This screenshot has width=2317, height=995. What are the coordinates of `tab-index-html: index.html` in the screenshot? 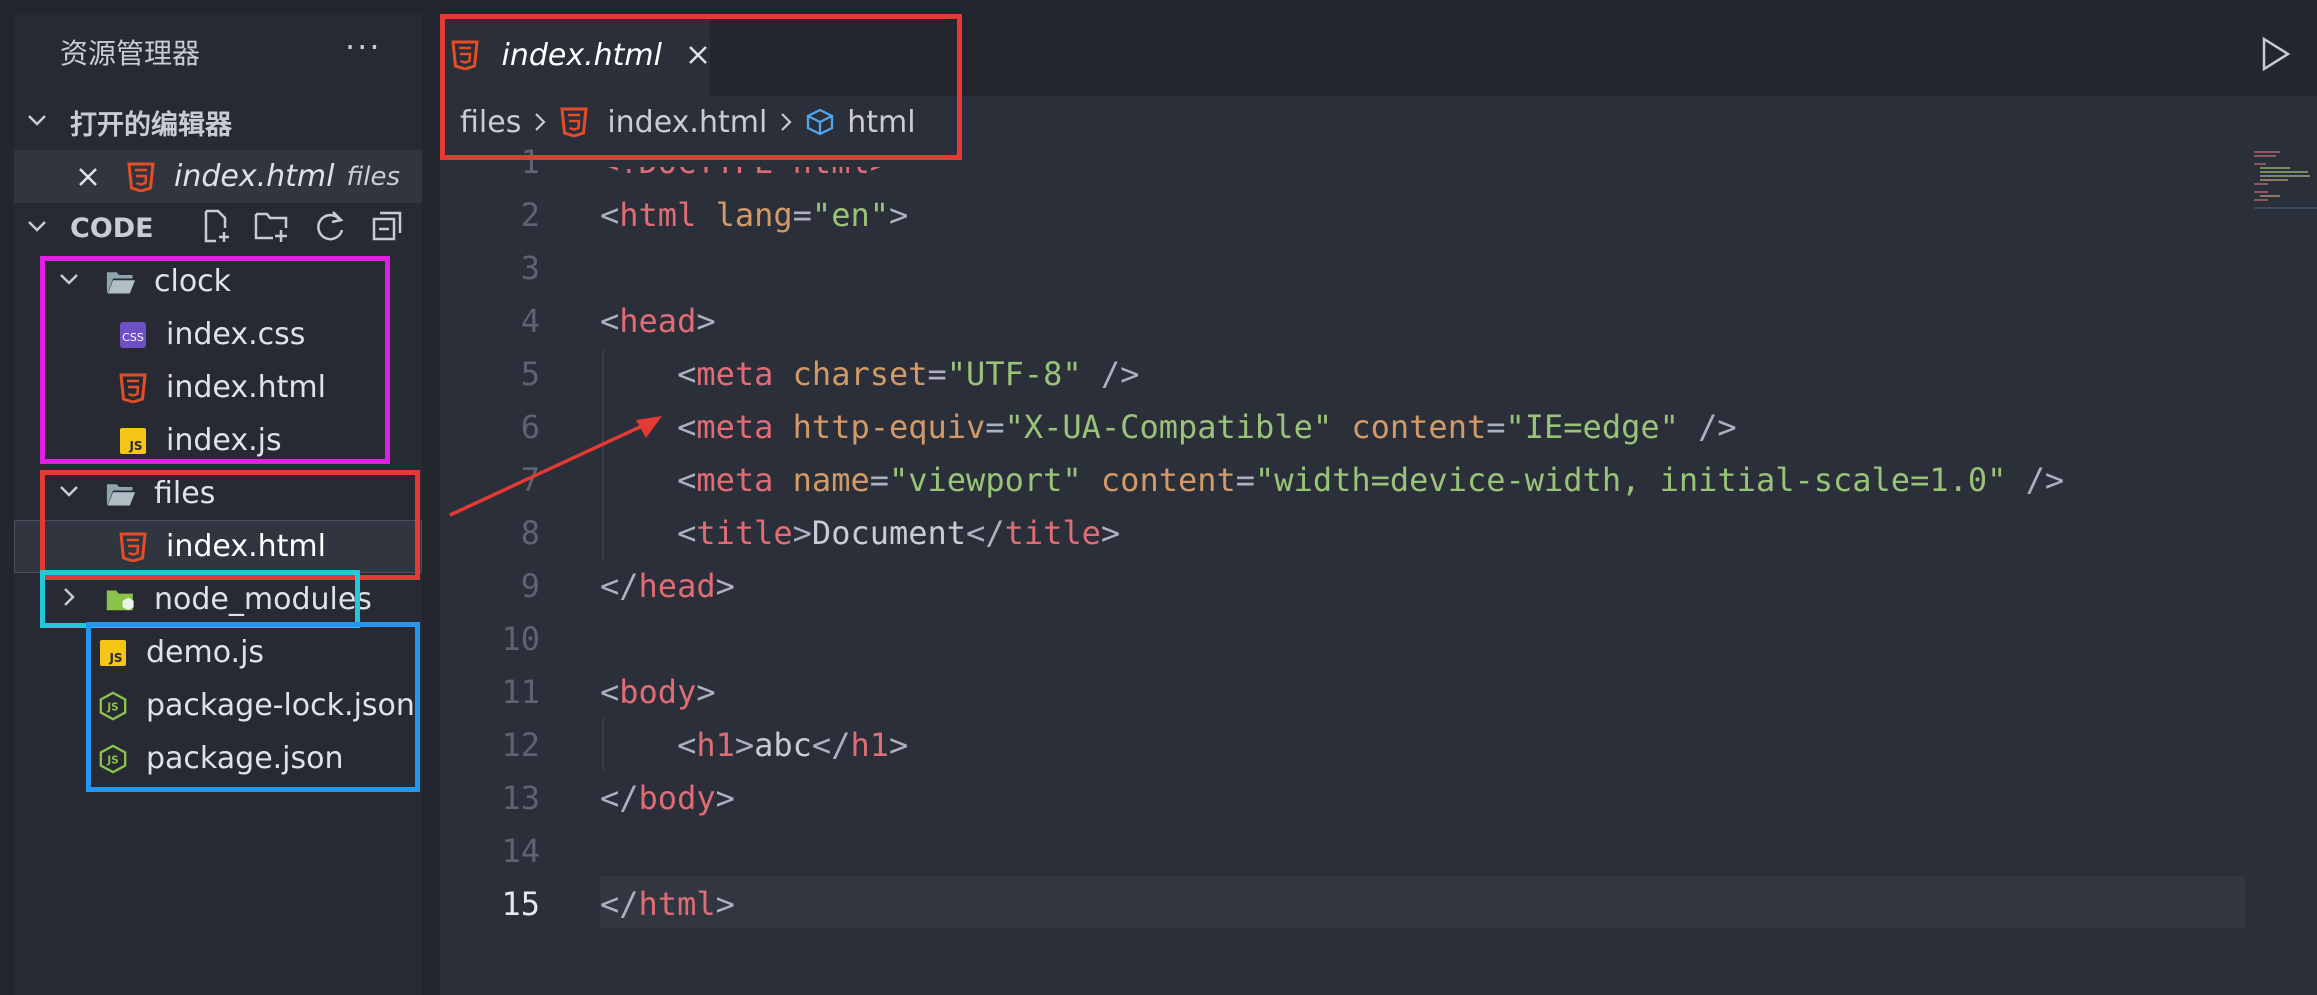 It's located at (575, 55).